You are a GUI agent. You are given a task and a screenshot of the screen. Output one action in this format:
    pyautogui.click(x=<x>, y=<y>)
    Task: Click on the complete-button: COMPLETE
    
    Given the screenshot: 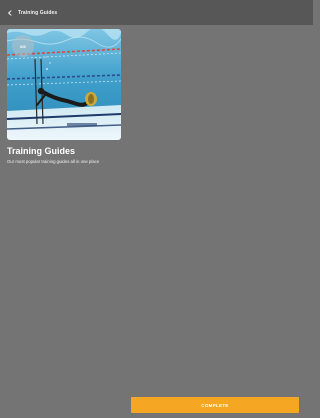 What is the action you would take?
    pyautogui.click(x=215, y=405)
    